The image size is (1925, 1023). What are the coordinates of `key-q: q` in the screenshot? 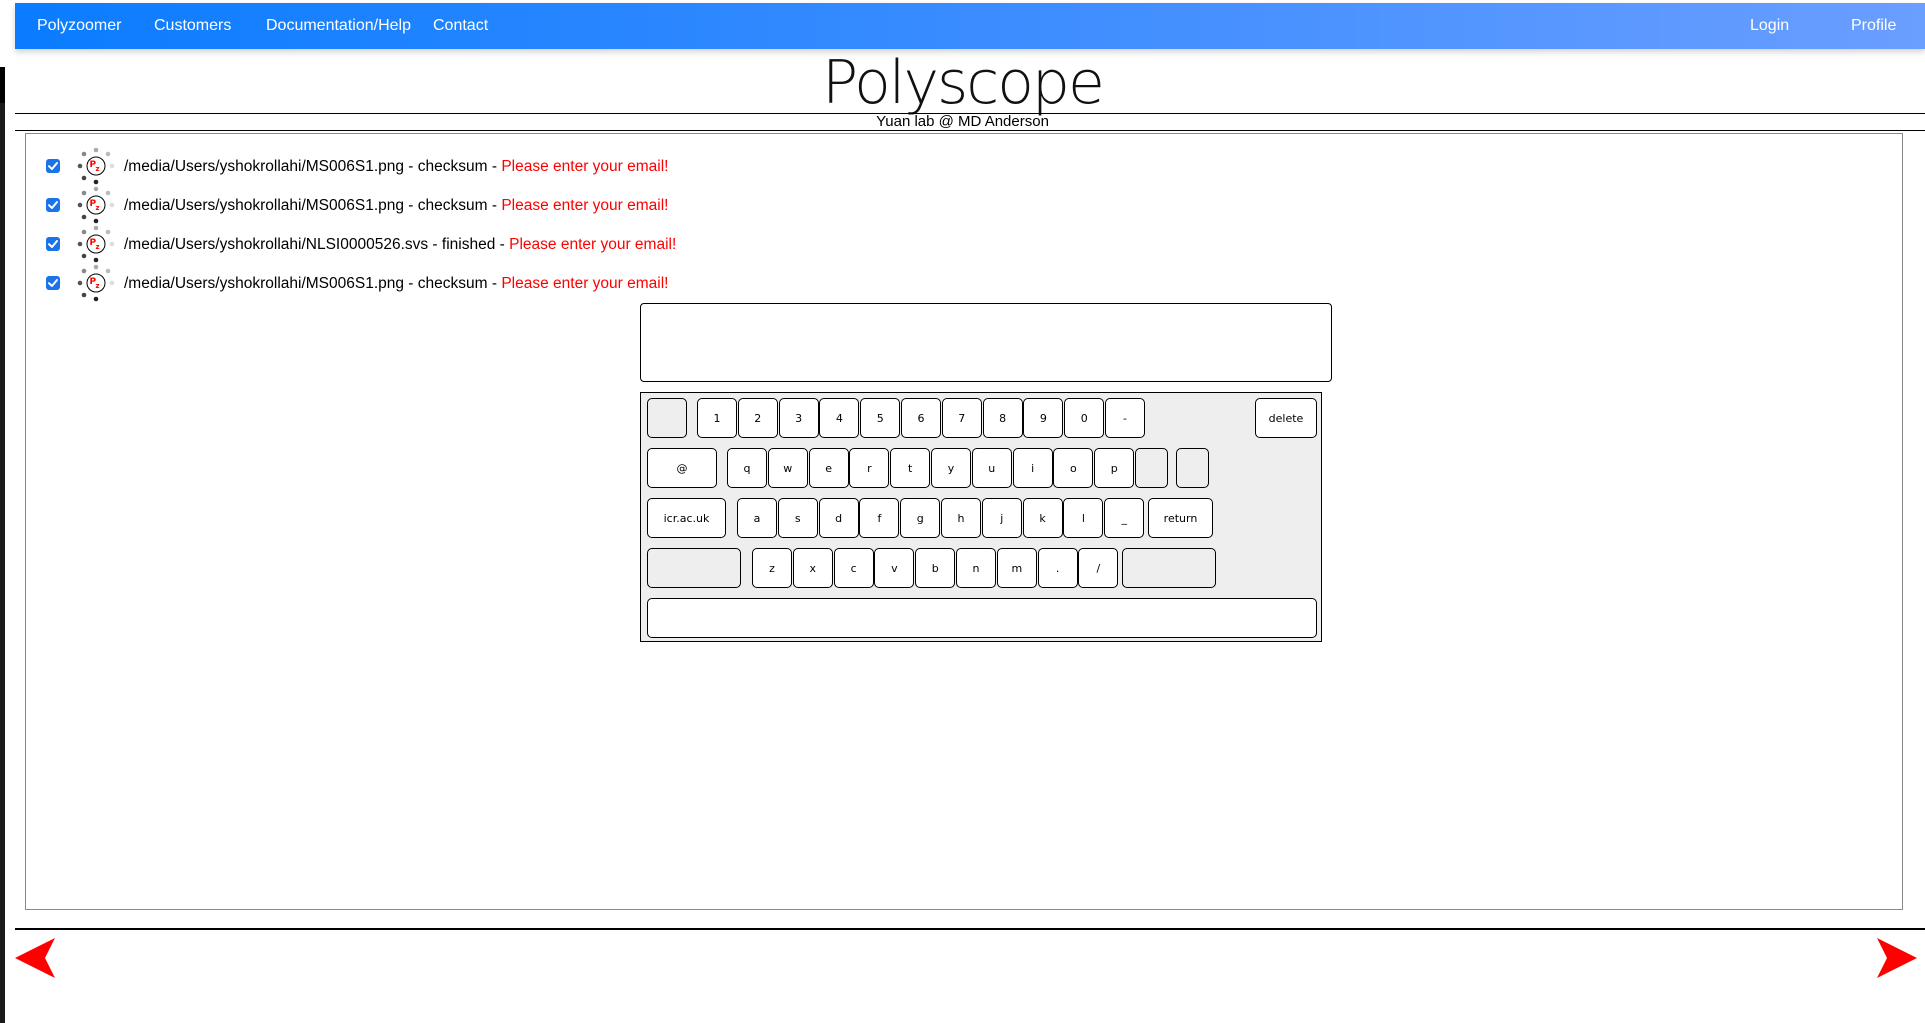 It's located at (747, 468).